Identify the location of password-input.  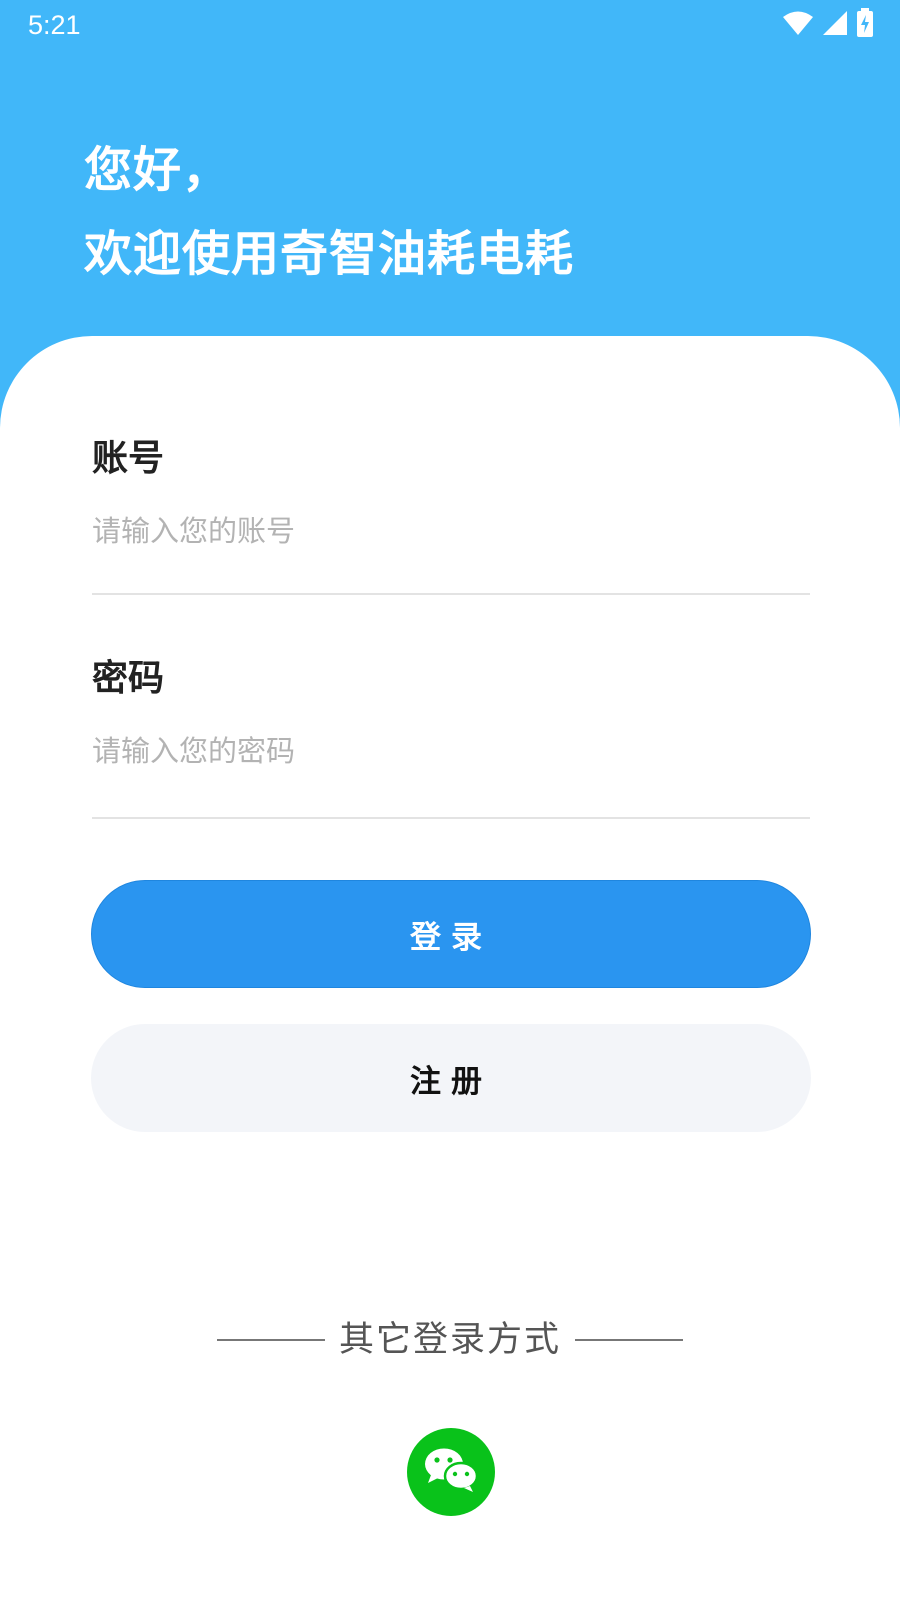
(451, 751).